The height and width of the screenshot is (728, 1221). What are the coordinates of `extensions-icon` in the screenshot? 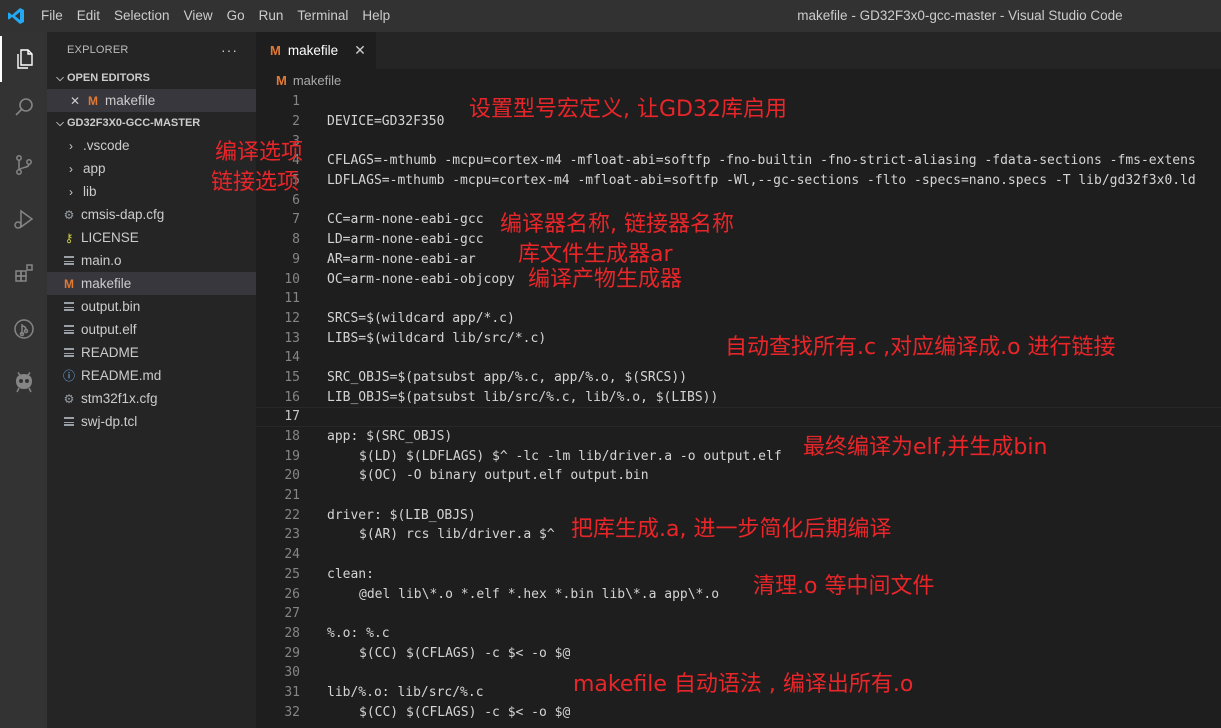 It's located at (23, 273).